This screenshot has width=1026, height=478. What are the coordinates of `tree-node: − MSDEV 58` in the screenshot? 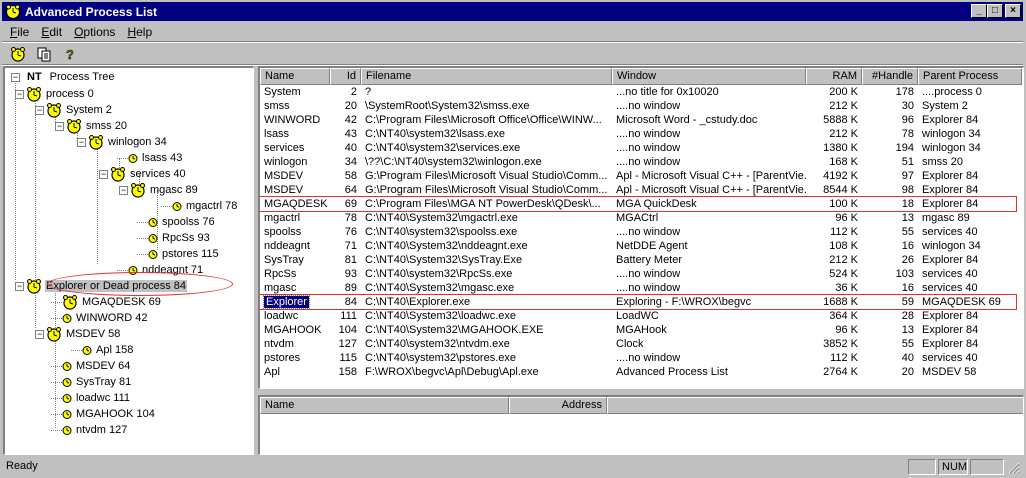 It's located at (78, 334).